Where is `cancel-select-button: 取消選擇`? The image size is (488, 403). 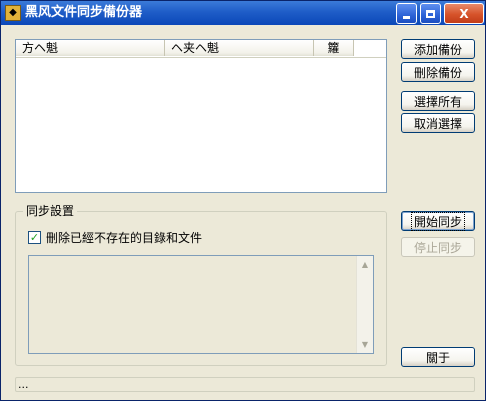 cancel-select-button: 取消選擇 is located at coordinates (438, 123).